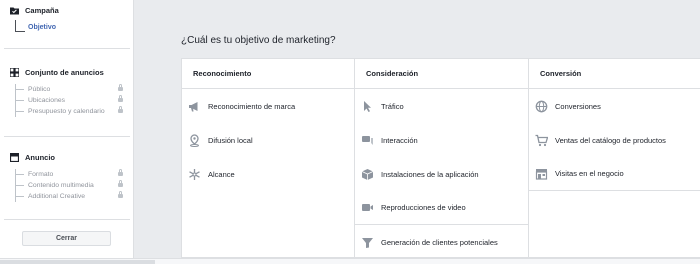  I want to click on option-catalog-sales: Ventas del catálogo de productos, so click(614, 140).